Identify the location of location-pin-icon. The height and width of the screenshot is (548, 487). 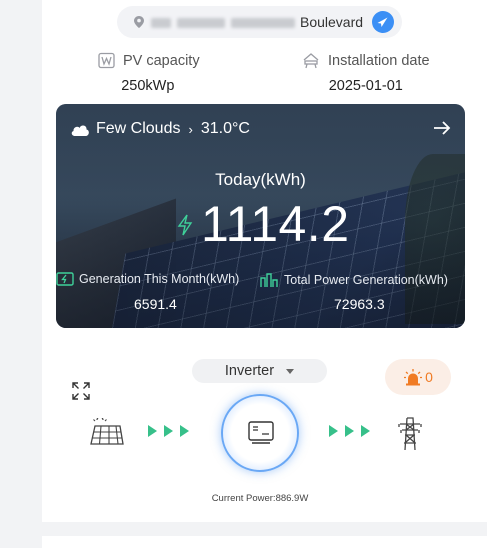
(139, 22).